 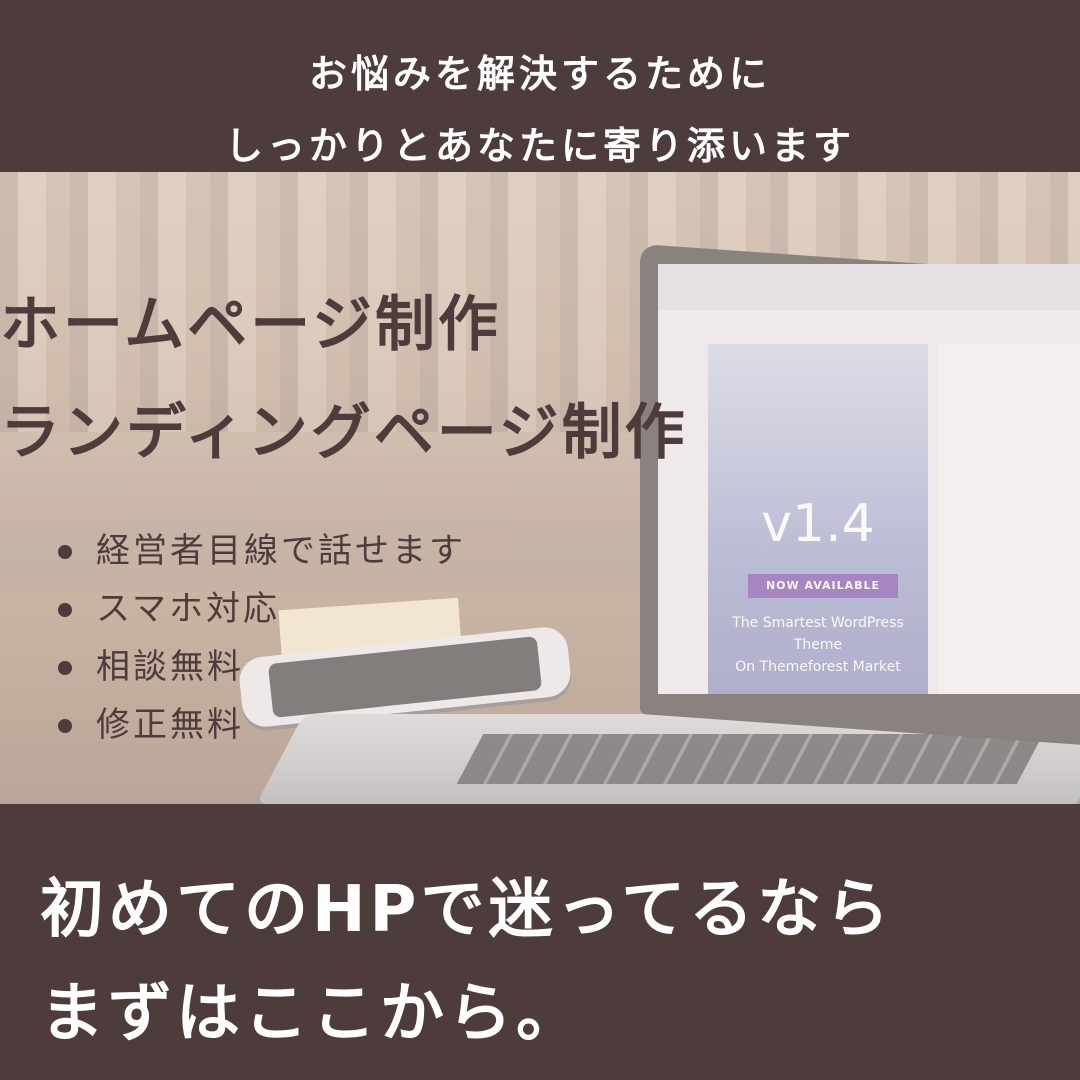 What do you see at coordinates (281, 551) in the screenshot?
I see `feature-text: 経営者目線で話せます` at bounding box center [281, 551].